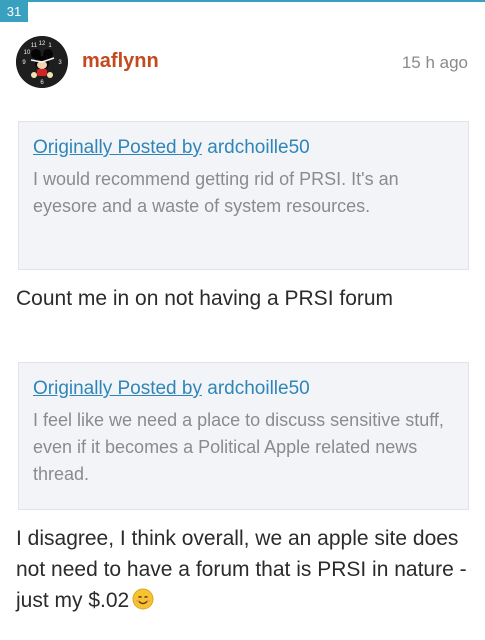 The height and width of the screenshot is (640, 485). Describe the element at coordinates (120, 61) in the screenshot. I see `username: maflynn` at that location.